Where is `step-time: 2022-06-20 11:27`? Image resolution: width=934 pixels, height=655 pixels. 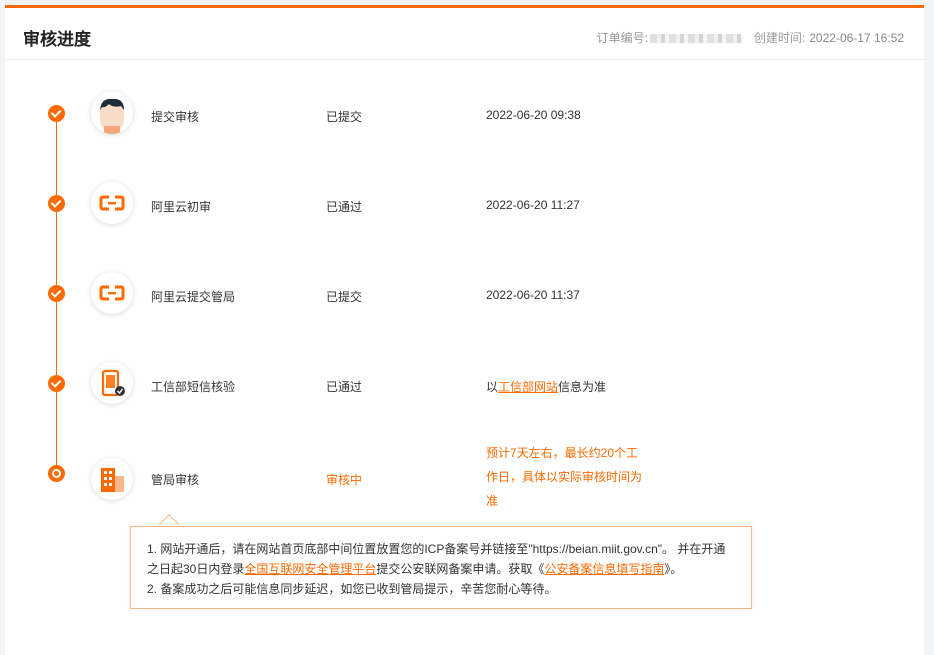
step-time: 2022-06-20 11:27 is located at coordinates (533, 205).